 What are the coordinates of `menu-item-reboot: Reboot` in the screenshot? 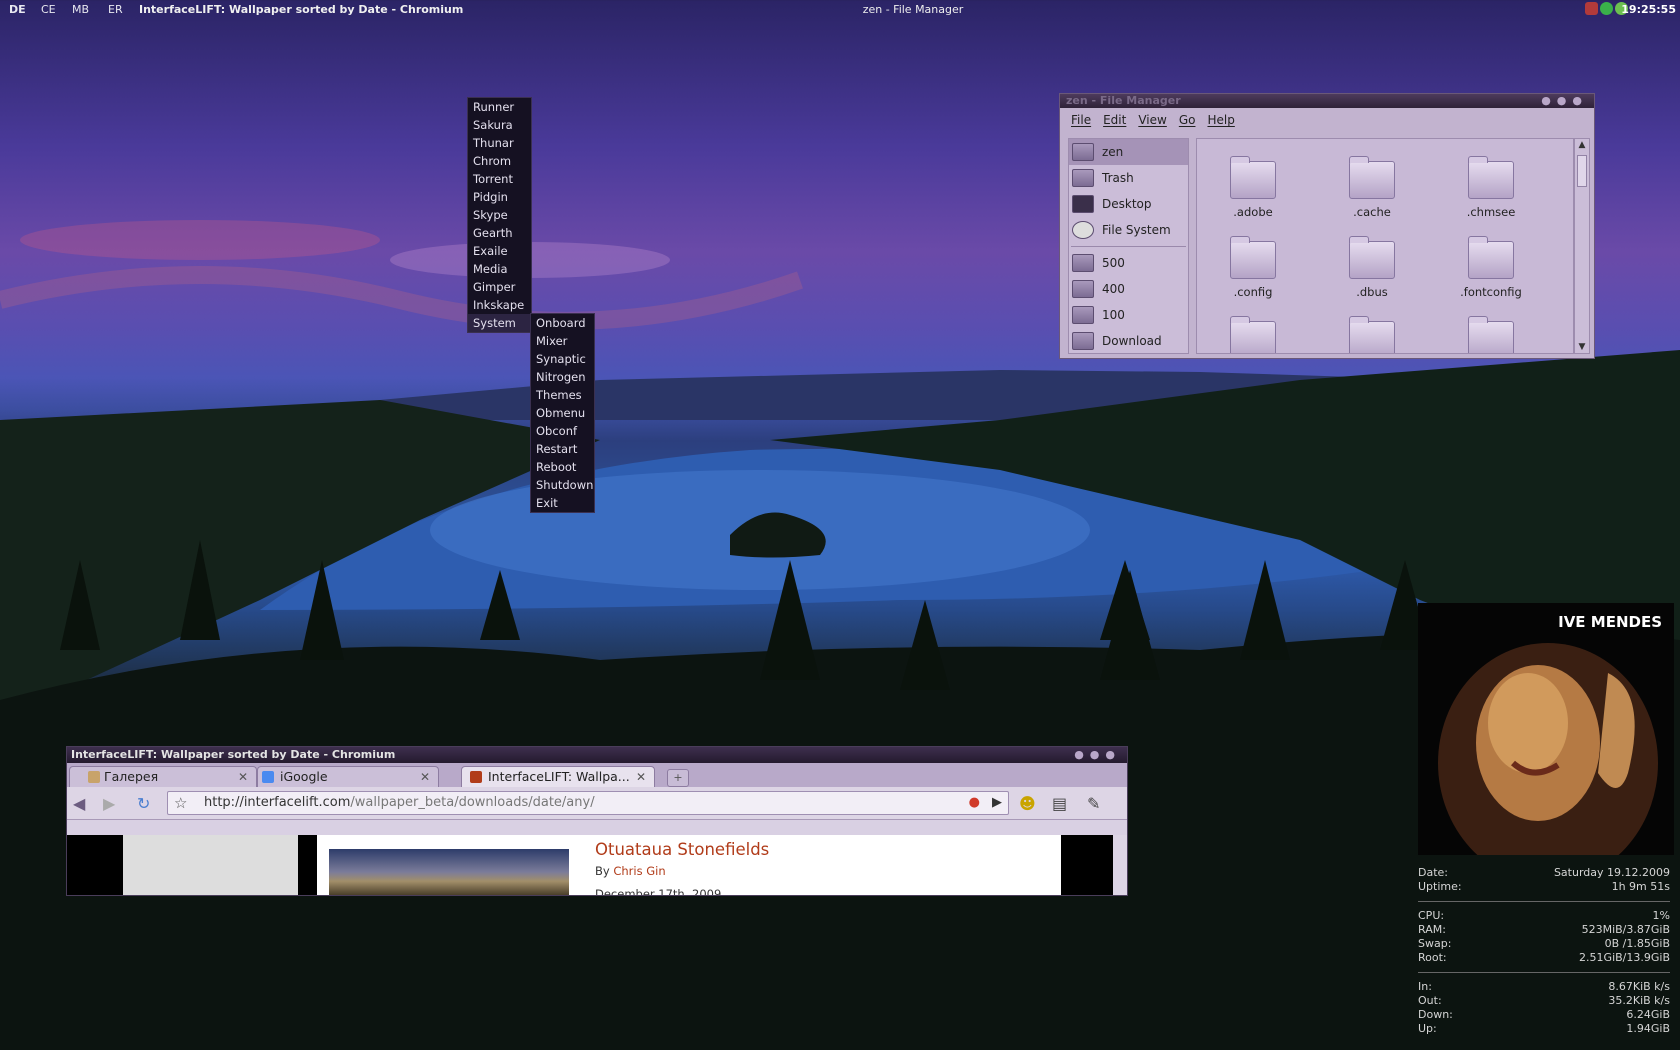 It's located at (562, 467).